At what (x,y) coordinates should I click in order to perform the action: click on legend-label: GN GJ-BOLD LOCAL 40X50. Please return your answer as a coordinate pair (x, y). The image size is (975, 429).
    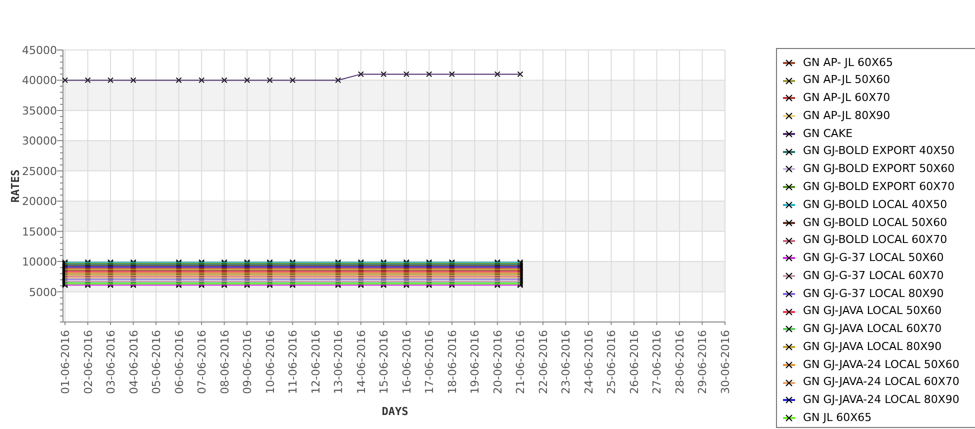
    Looking at the image, I should click on (875, 204).